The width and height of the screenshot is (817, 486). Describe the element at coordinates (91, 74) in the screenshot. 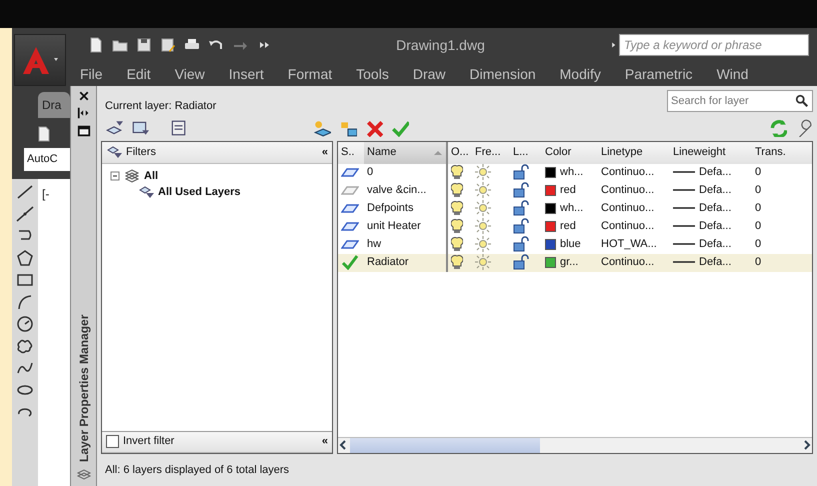

I see `menu-item: File` at that location.